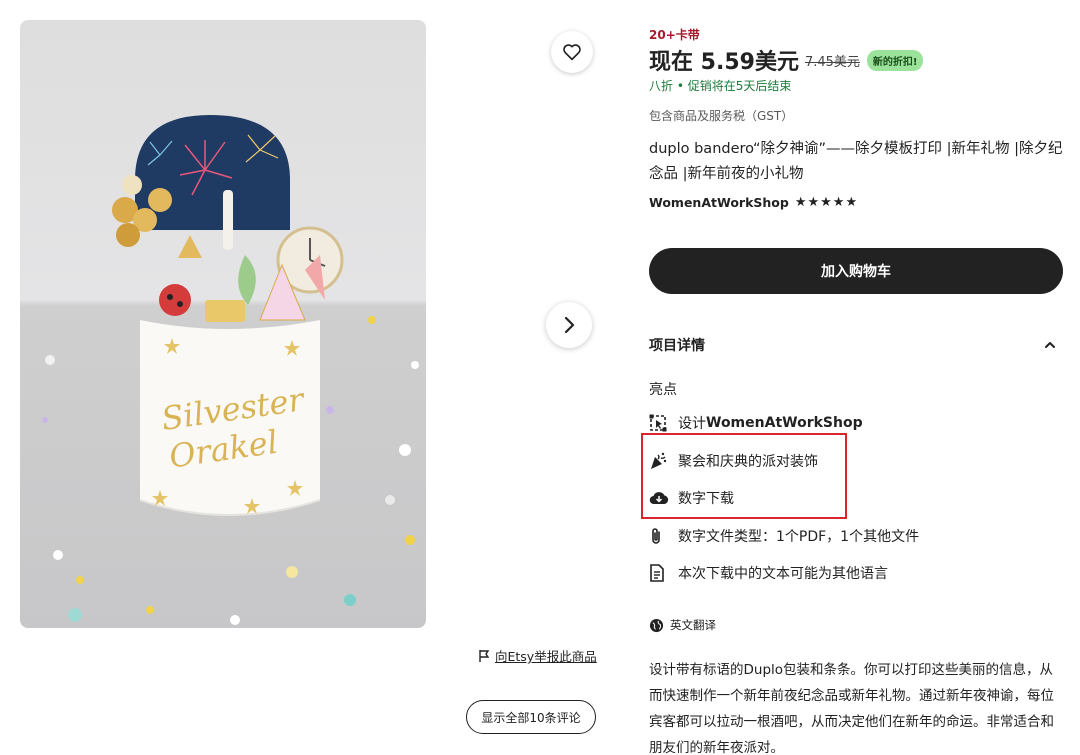  I want to click on report-item-link: 向Etsy举报此商品, so click(537, 655).